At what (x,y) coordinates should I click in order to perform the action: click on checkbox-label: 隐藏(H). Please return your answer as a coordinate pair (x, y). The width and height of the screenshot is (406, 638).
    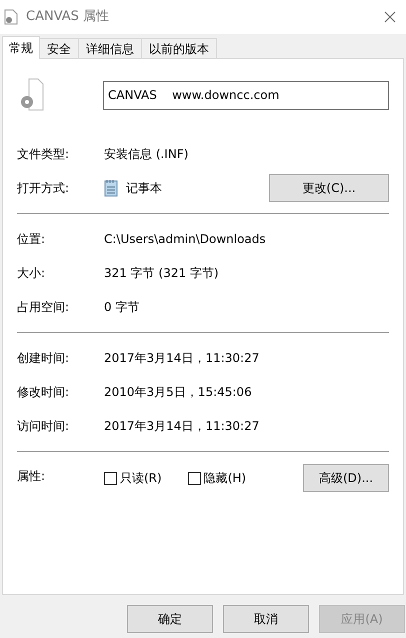
    Looking at the image, I should click on (225, 478).